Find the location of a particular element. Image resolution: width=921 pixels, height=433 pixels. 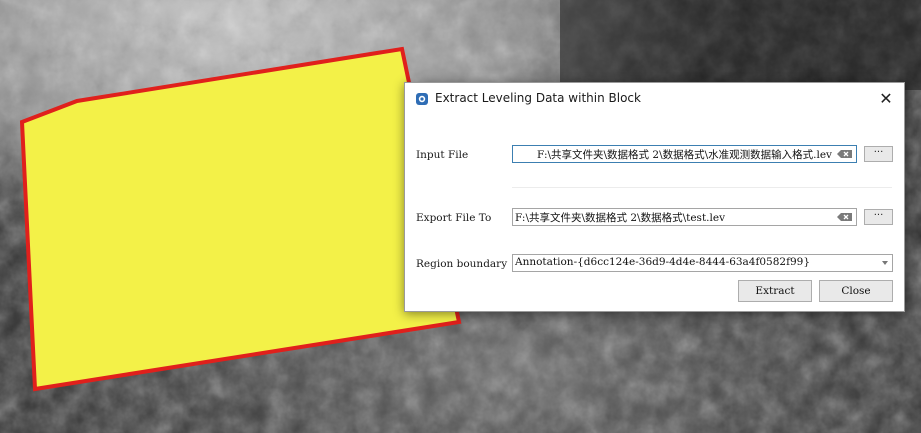

export-file-label: Export File To is located at coordinates (454, 218).